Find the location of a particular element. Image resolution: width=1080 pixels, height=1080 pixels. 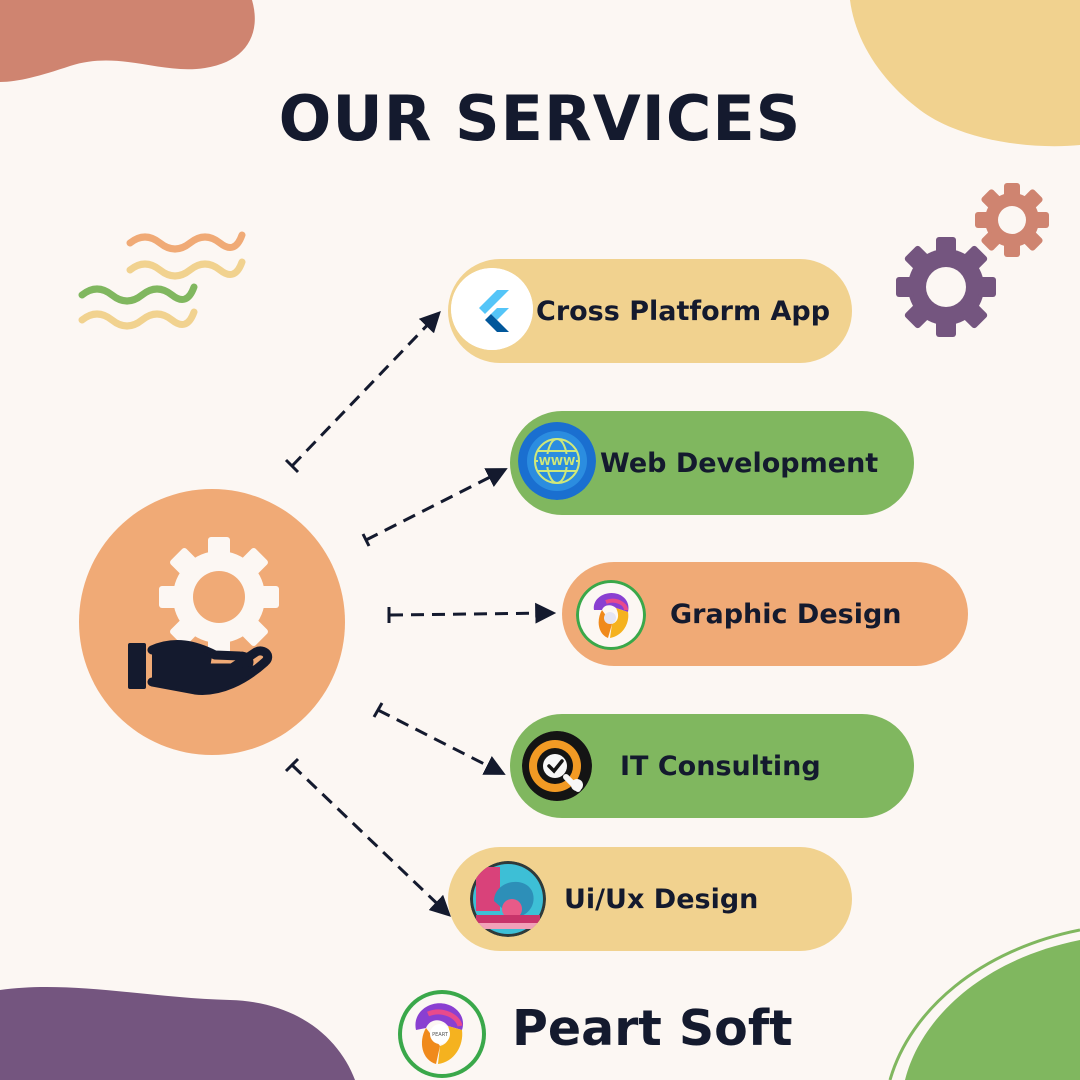

gear-icon is located at coordinates (946, 287).